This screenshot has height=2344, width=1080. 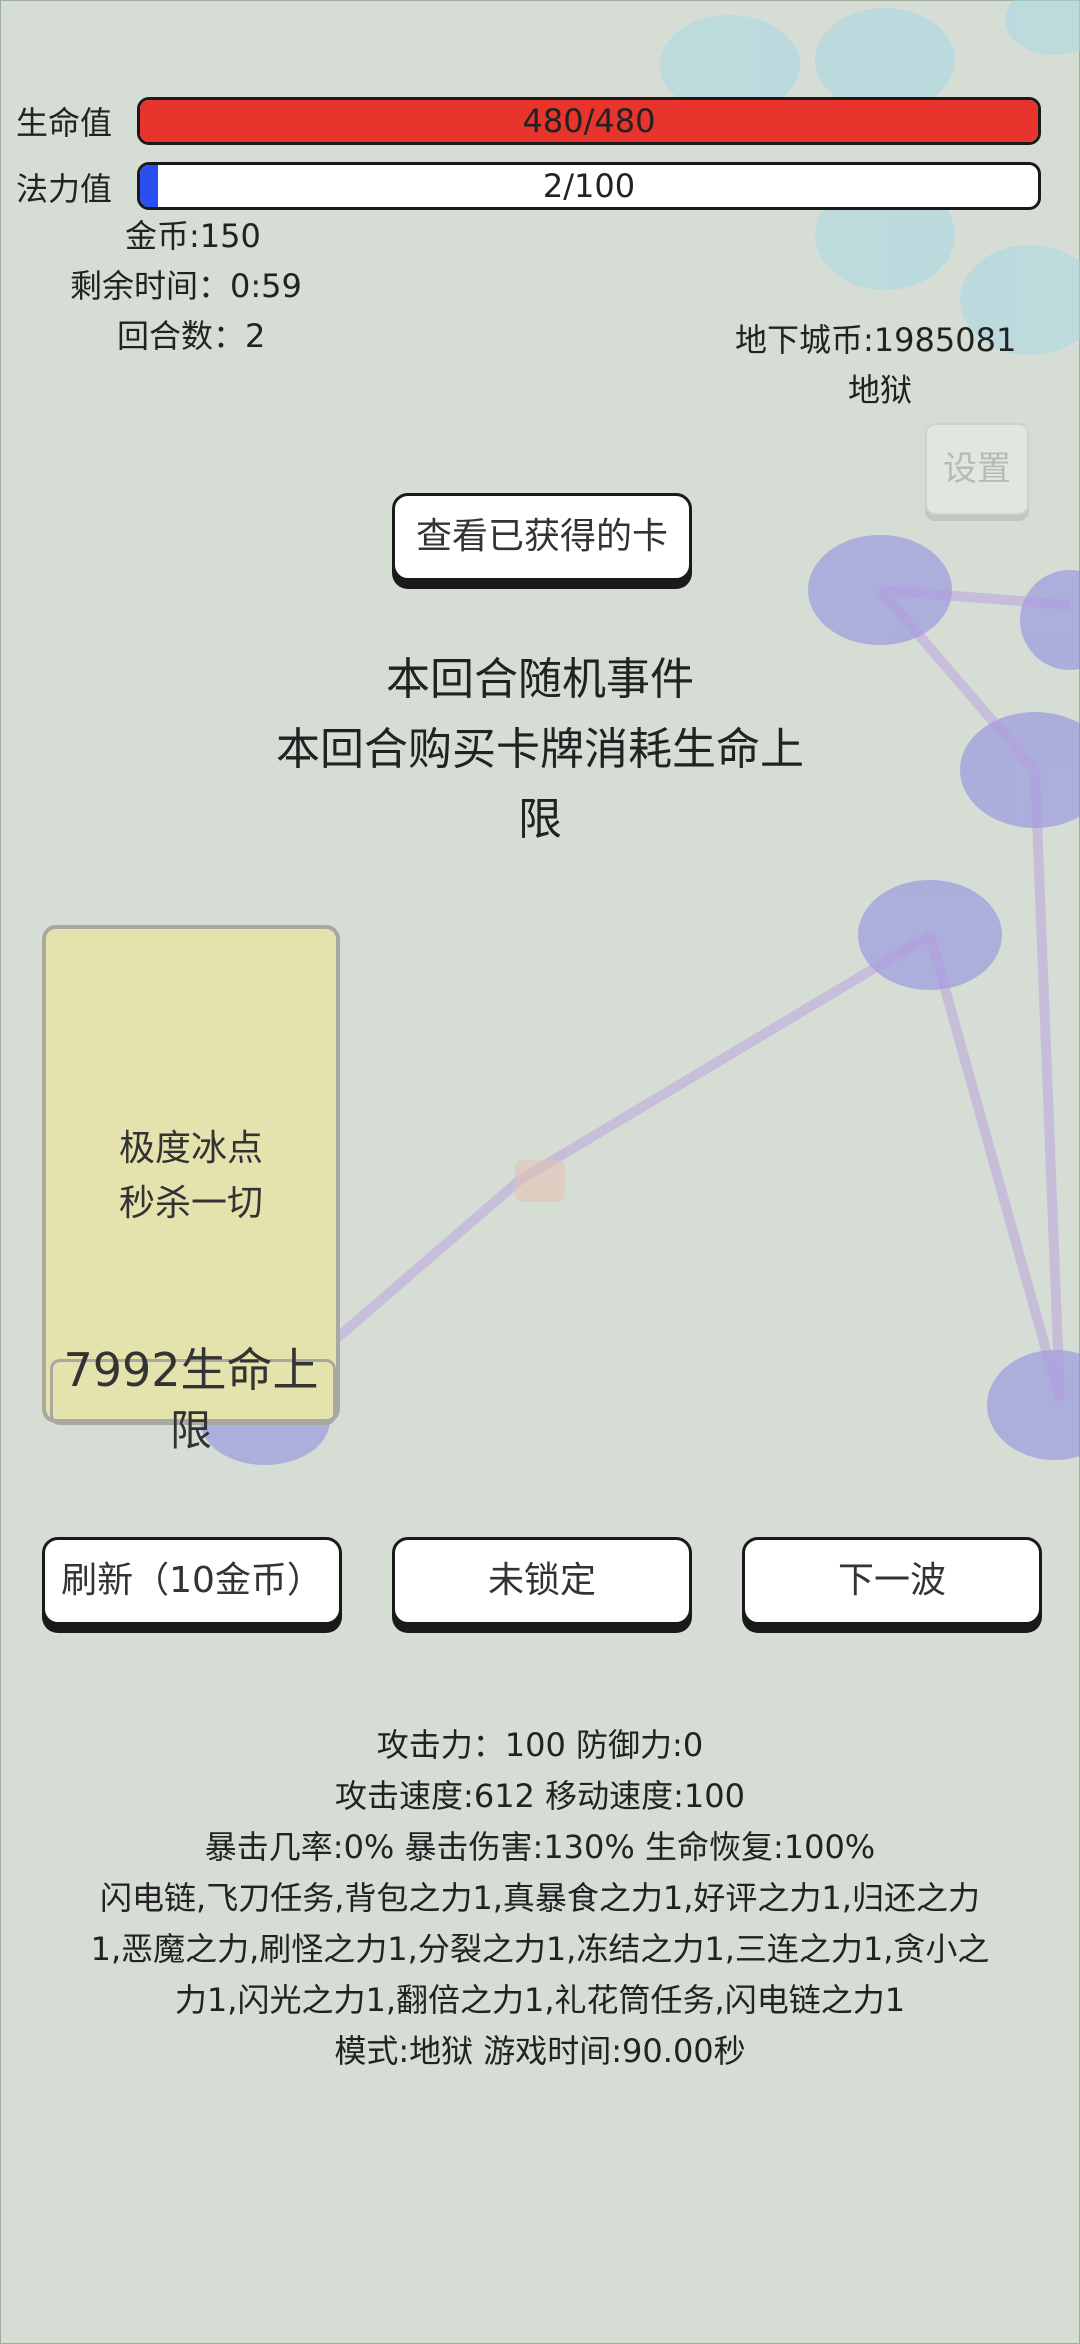 I want to click on hp-value: 480/480, so click(x=589, y=121).